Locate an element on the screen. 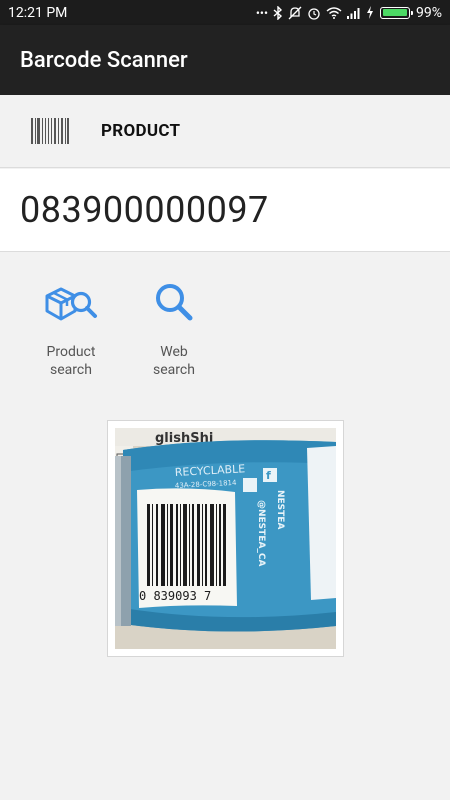 Image resolution: width=450 pixels, height=800 pixels. brand-text: NESTEA is located at coordinates (280, 509).